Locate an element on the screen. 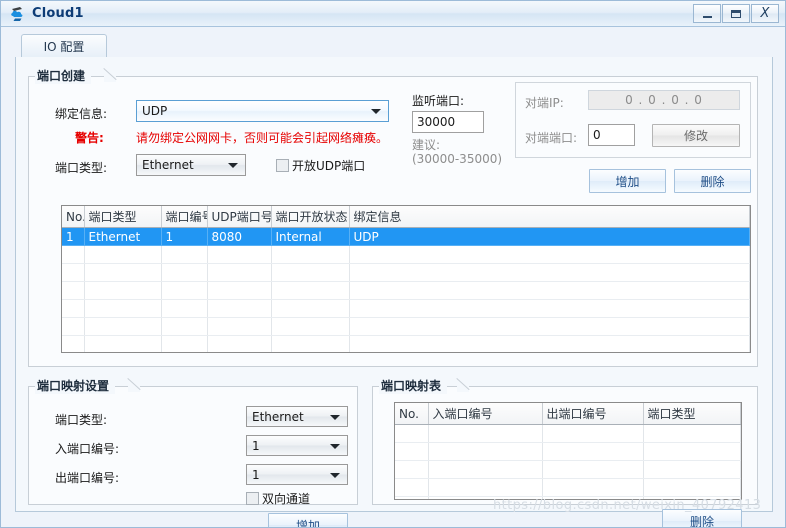 The width and height of the screenshot is (786, 528). tab-io-config: IO 配置 is located at coordinates (64, 46).